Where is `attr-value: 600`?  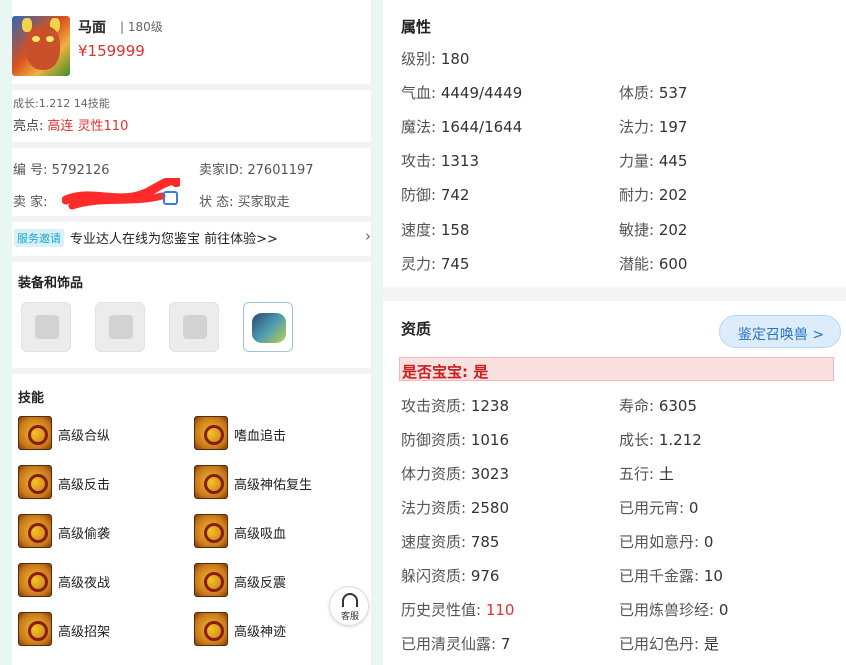 attr-value: 600 is located at coordinates (673, 264).